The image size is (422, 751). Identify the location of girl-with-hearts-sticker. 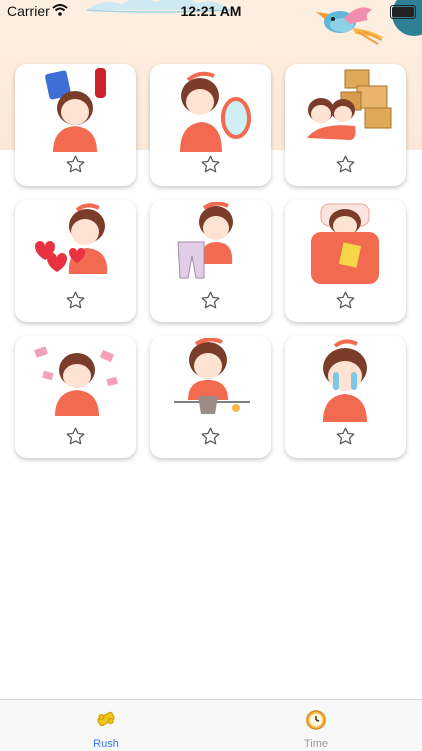
(71, 238).